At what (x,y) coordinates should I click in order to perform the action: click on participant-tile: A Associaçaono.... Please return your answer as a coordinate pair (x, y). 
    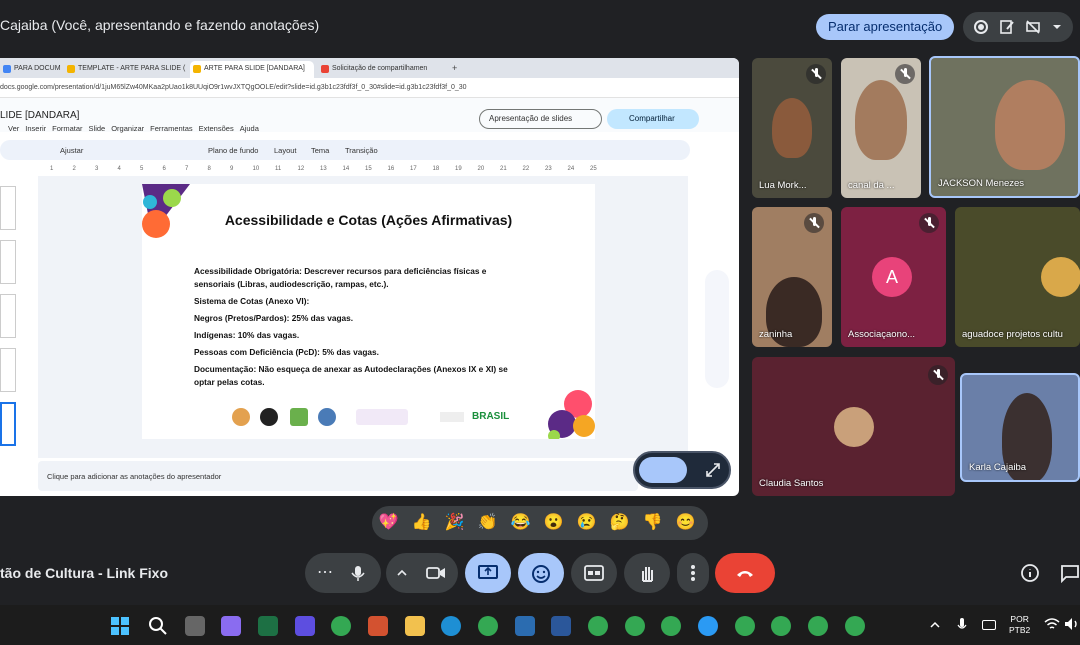
    Looking at the image, I should click on (893, 277).